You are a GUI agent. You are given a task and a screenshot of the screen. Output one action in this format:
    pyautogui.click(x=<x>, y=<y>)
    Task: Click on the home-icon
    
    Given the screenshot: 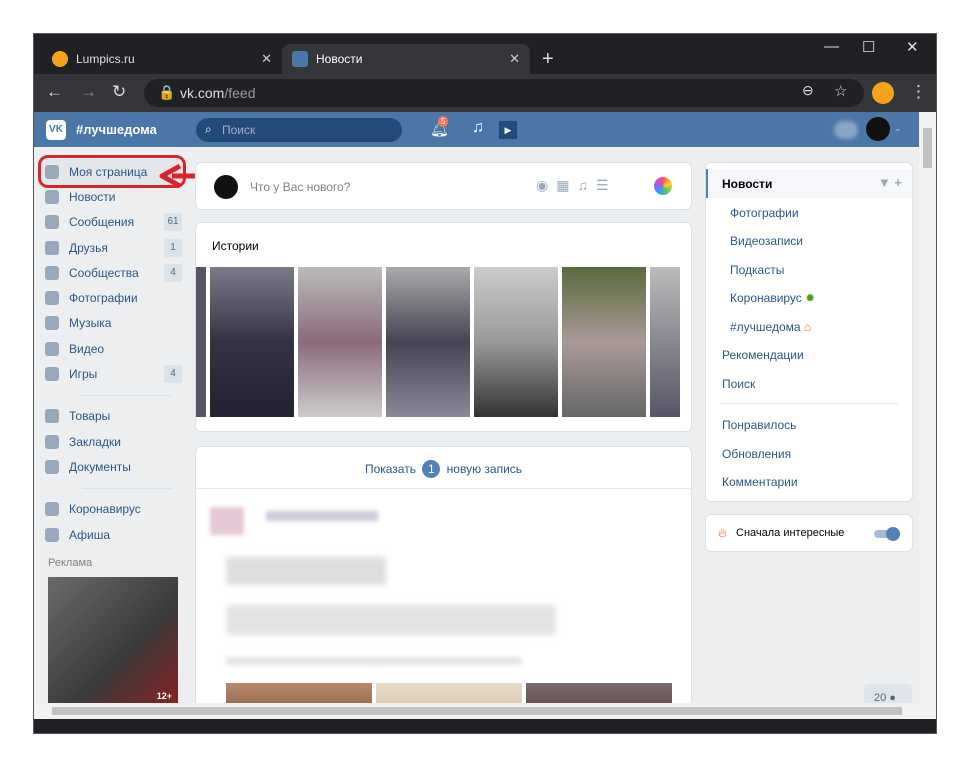 What is the action you would take?
    pyautogui.click(x=52, y=171)
    